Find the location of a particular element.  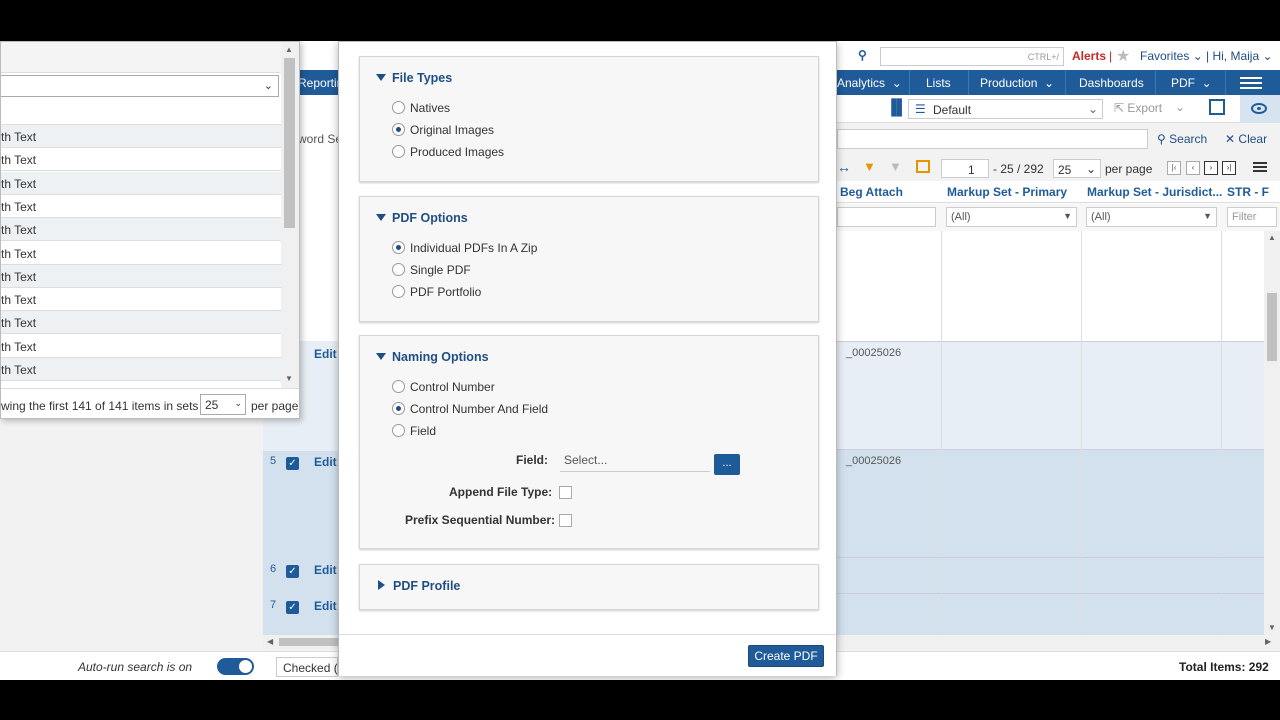

append-file-type-label: Append File Type: is located at coordinates (501, 492).